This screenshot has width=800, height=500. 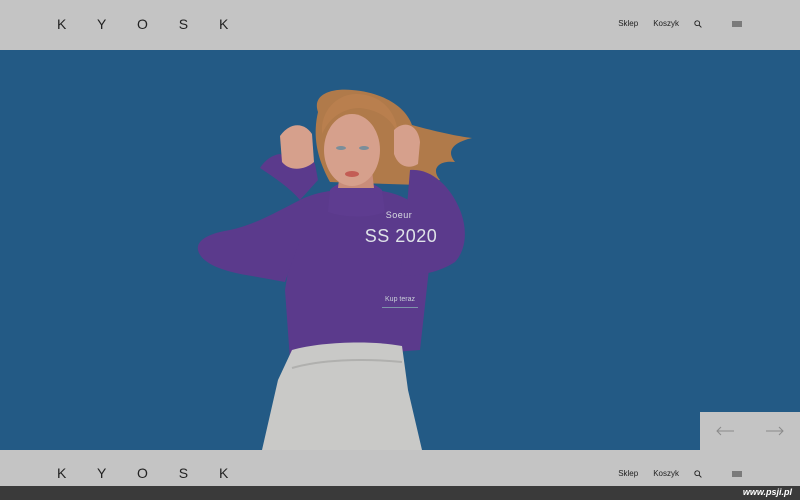 I want to click on hero-season-title: SS 2020, so click(x=401, y=236).